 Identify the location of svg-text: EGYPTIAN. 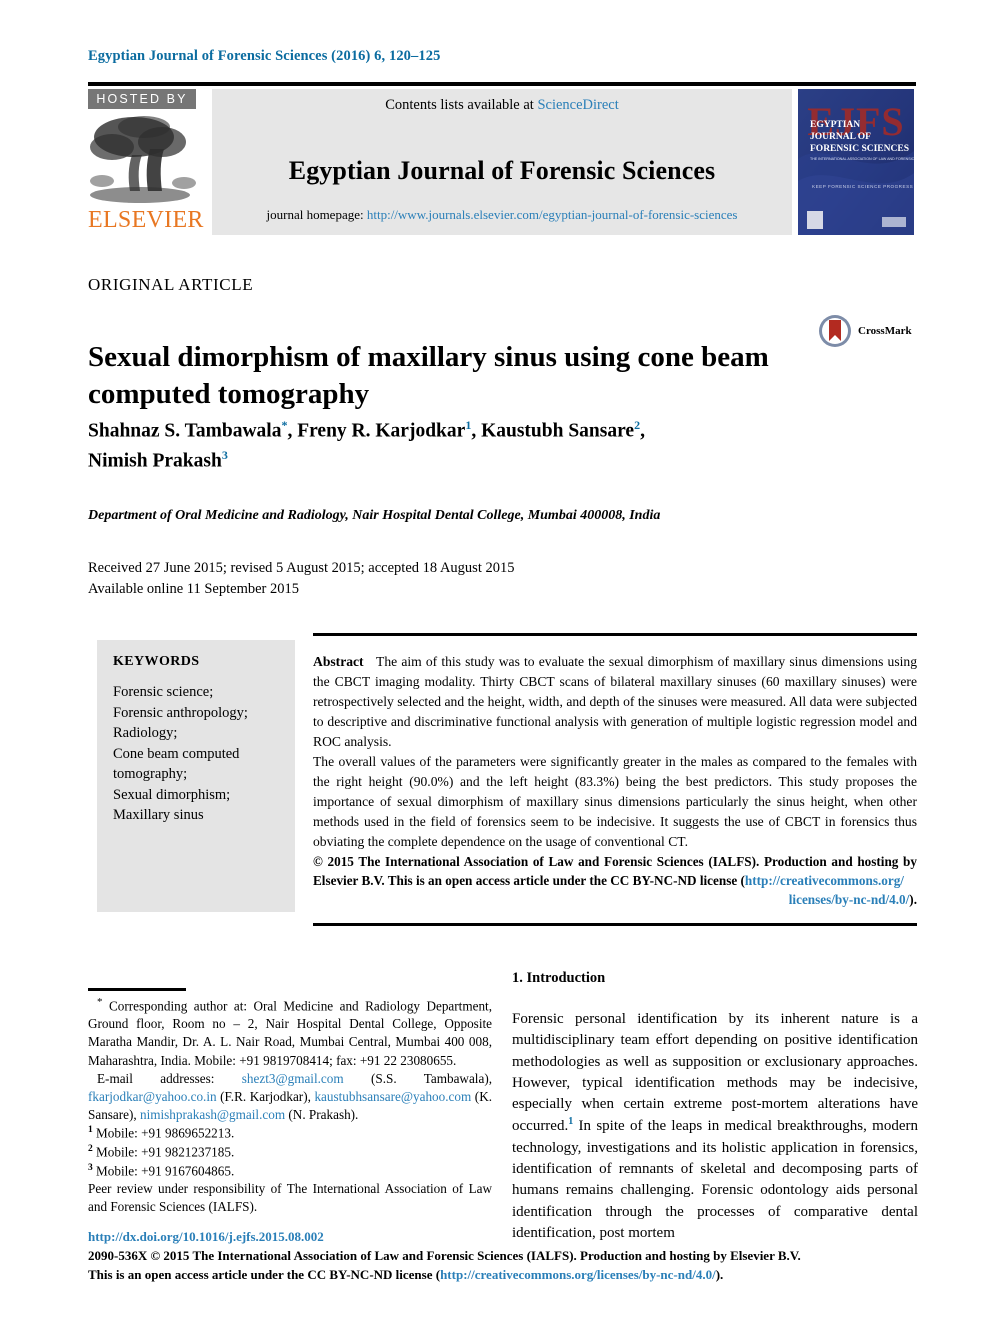
(835, 125).